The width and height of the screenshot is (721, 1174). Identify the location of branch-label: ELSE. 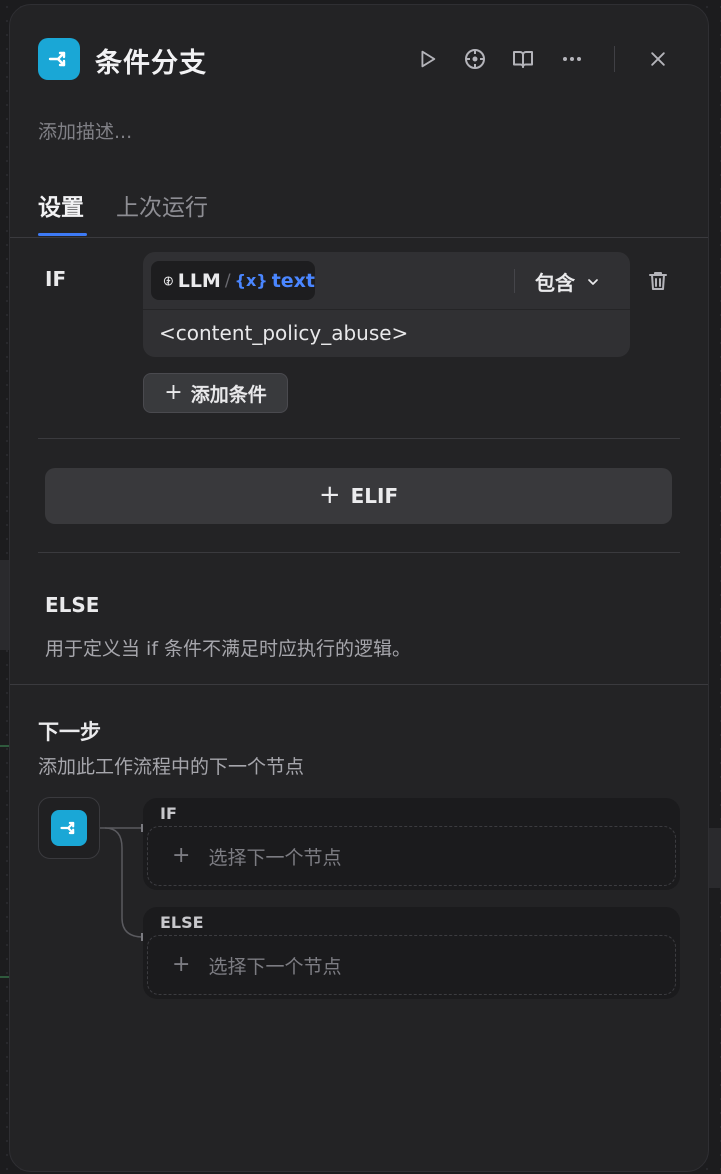
(182, 922).